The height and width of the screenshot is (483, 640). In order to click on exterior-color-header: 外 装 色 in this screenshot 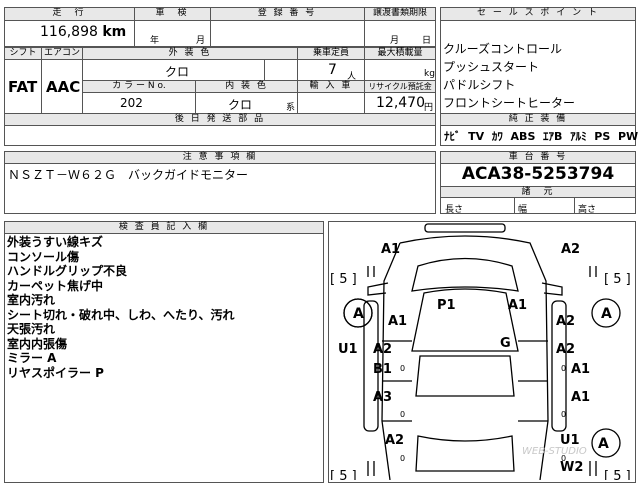, I will do `click(190, 53)`.